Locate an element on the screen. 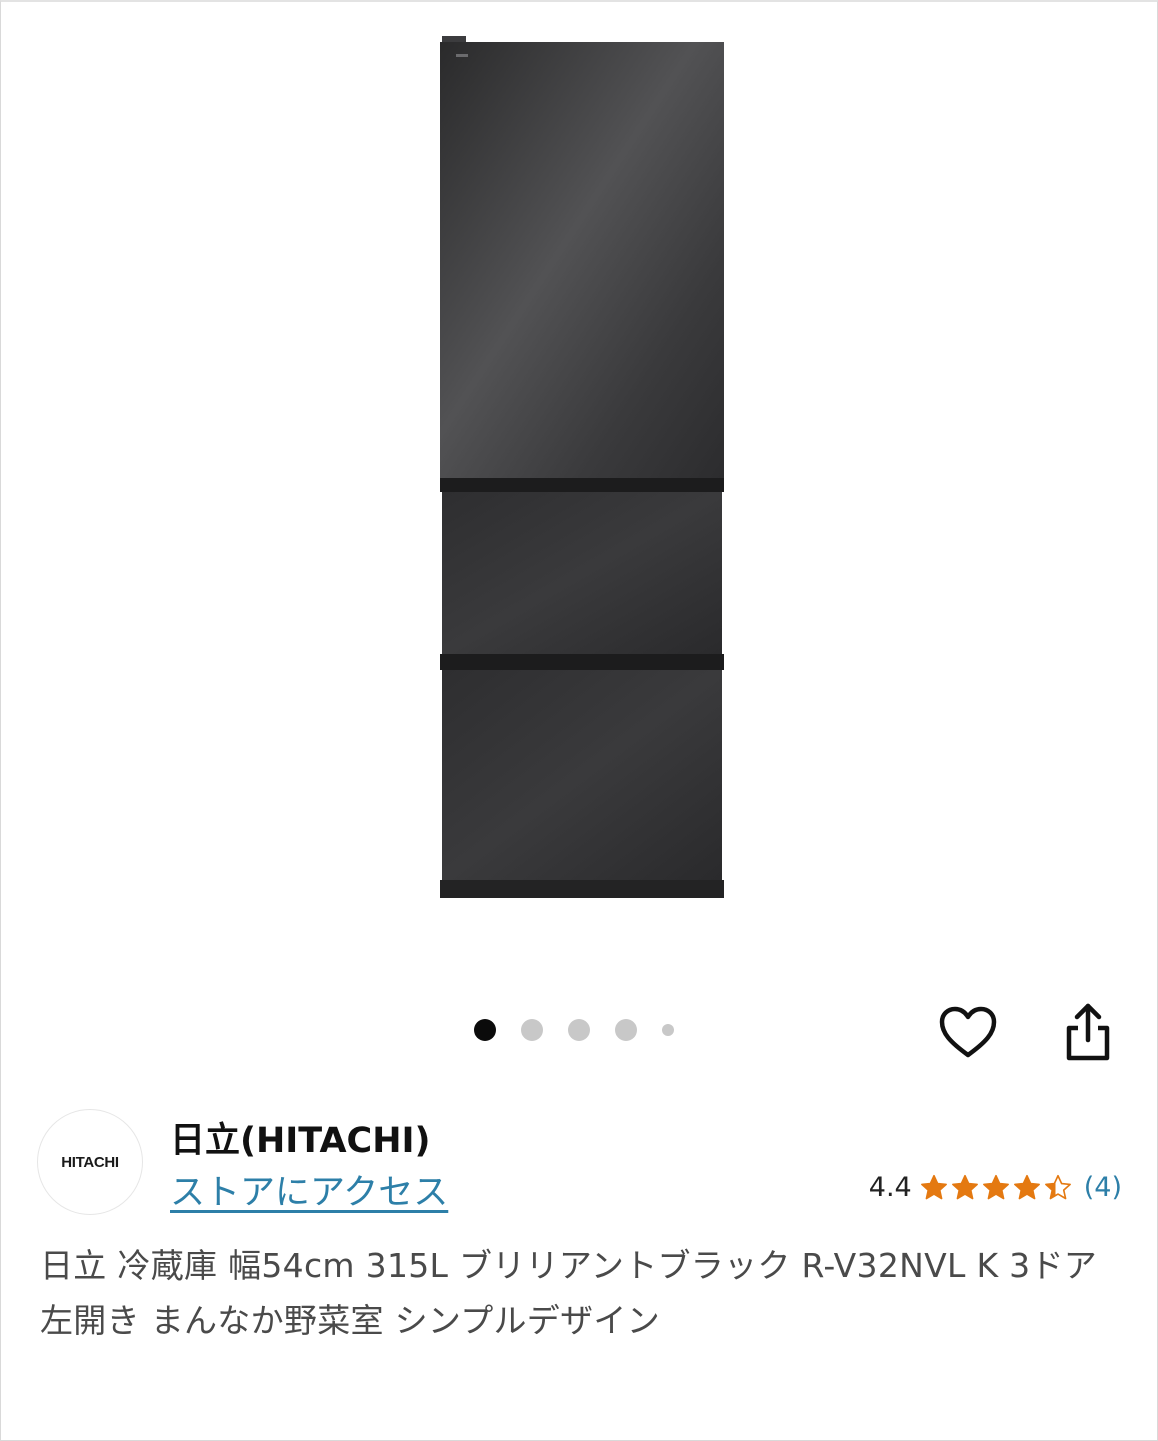 The height and width of the screenshot is (1441, 1158). rating-score: 4.4 is located at coordinates (890, 1187).